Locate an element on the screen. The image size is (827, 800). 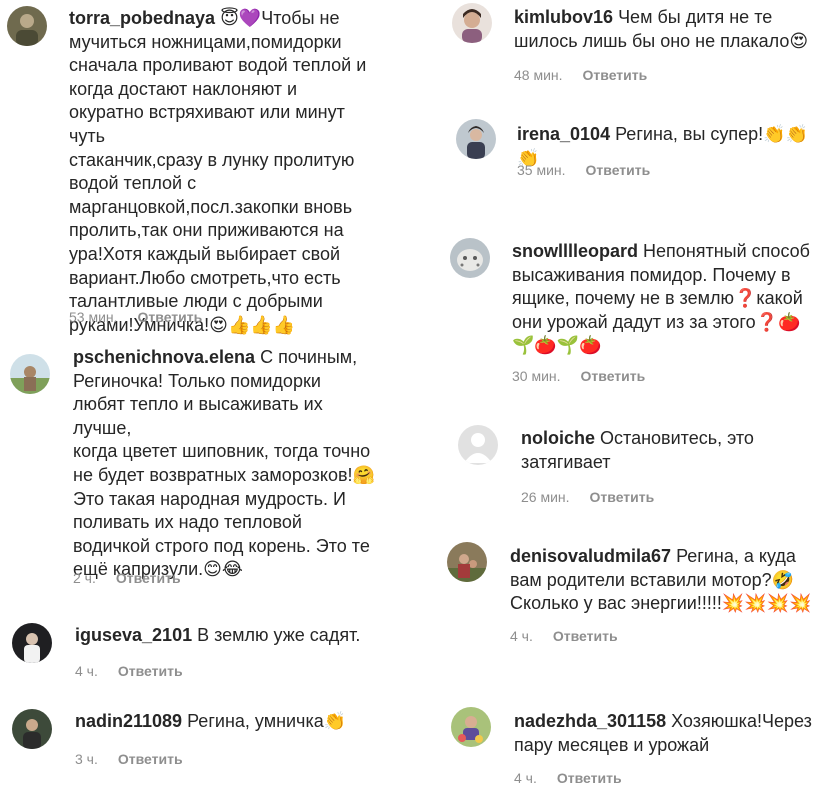
comment-time: 48 мин. is located at coordinates (538, 75).